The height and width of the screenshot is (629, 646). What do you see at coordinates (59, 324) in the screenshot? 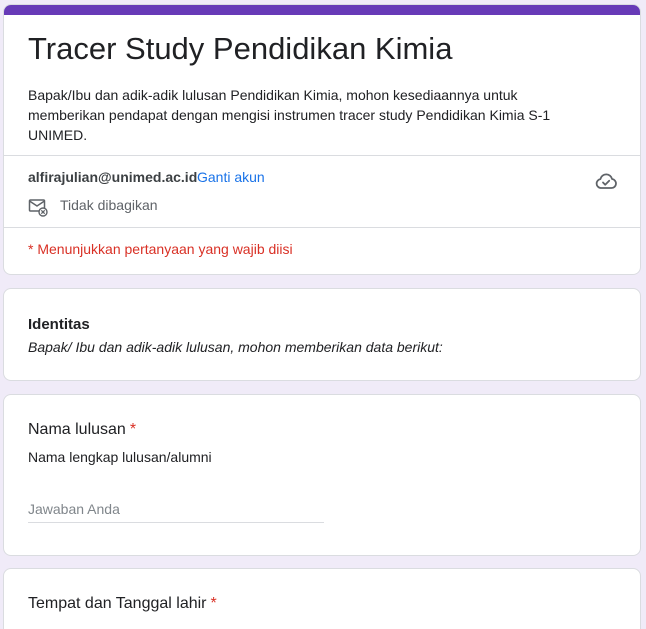
I see `section-title: Identitas` at bounding box center [59, 324].